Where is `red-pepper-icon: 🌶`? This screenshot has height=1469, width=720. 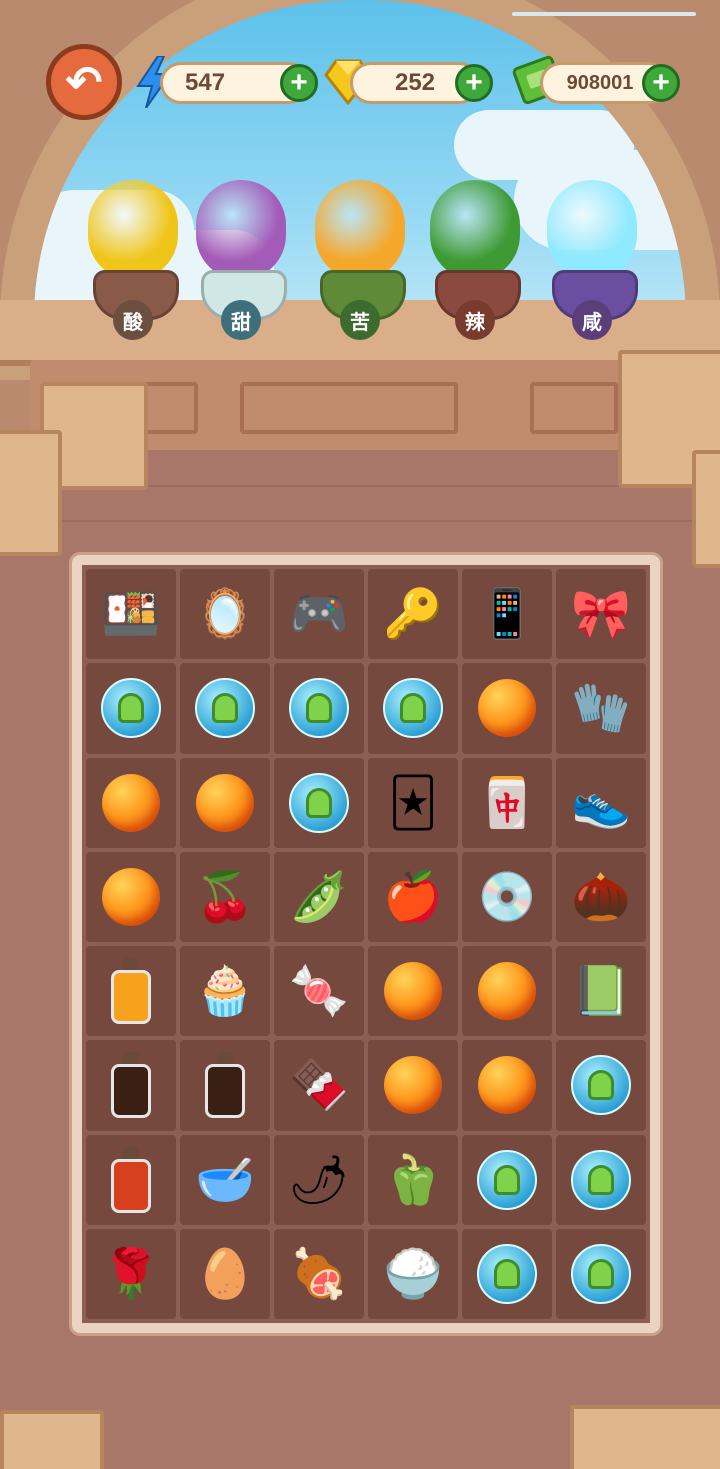 red-pepper-icon: 🌶 is located at coordinates (319, 1179).